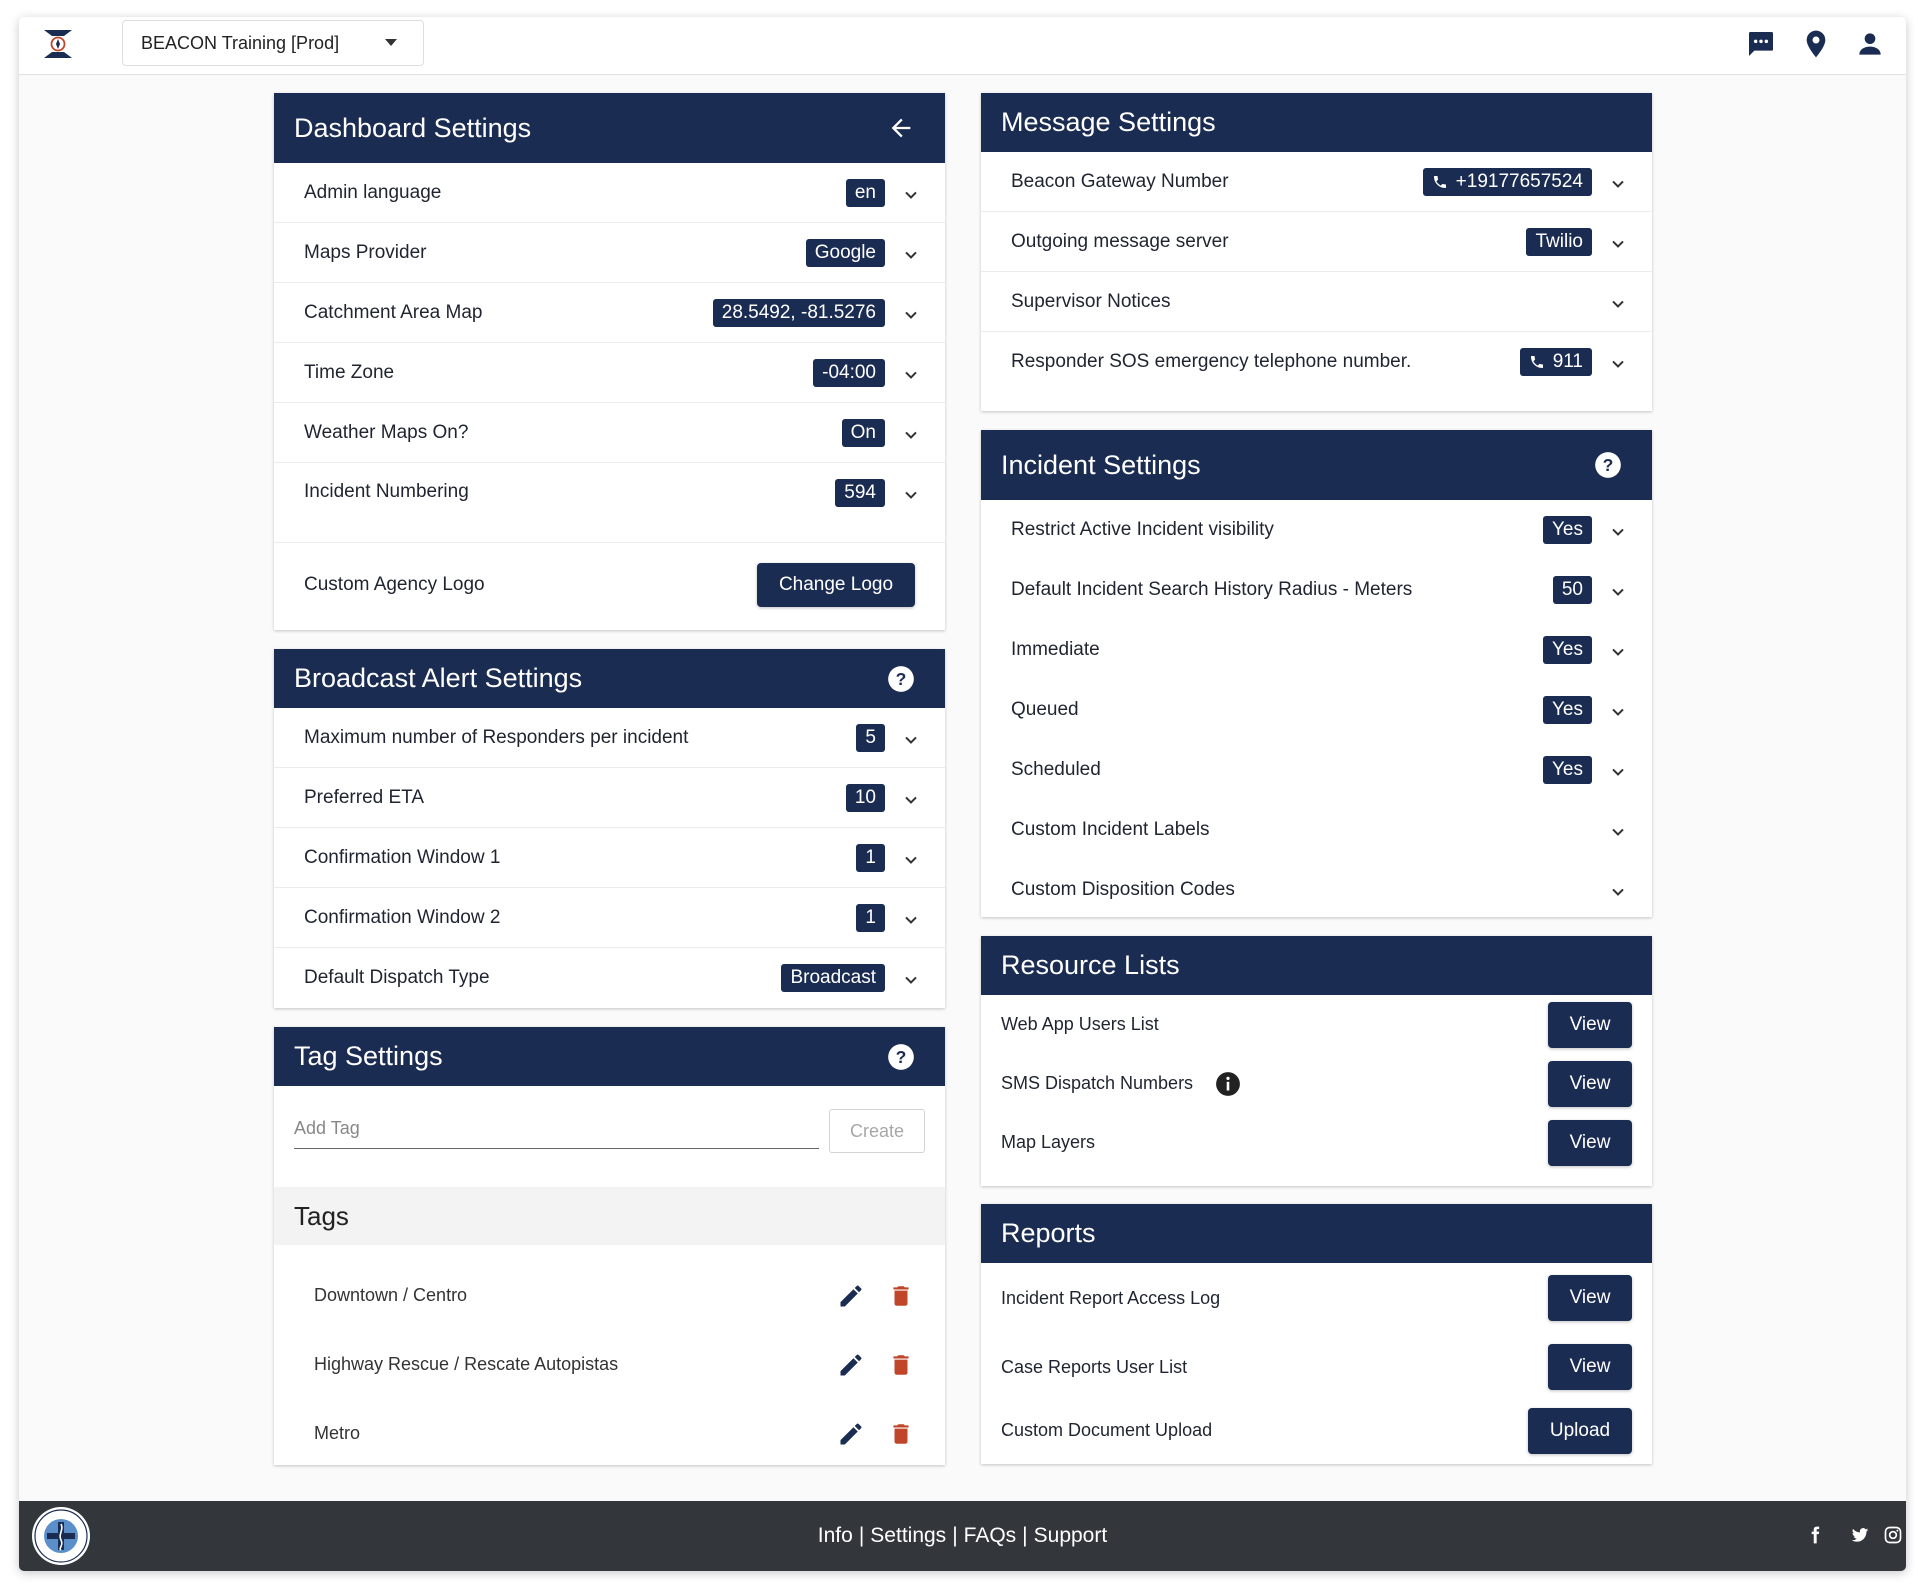  Describe the element at coordinates (1590, 1298) in the screenshot. I see `view-incident-access-log-button: View` at that location.